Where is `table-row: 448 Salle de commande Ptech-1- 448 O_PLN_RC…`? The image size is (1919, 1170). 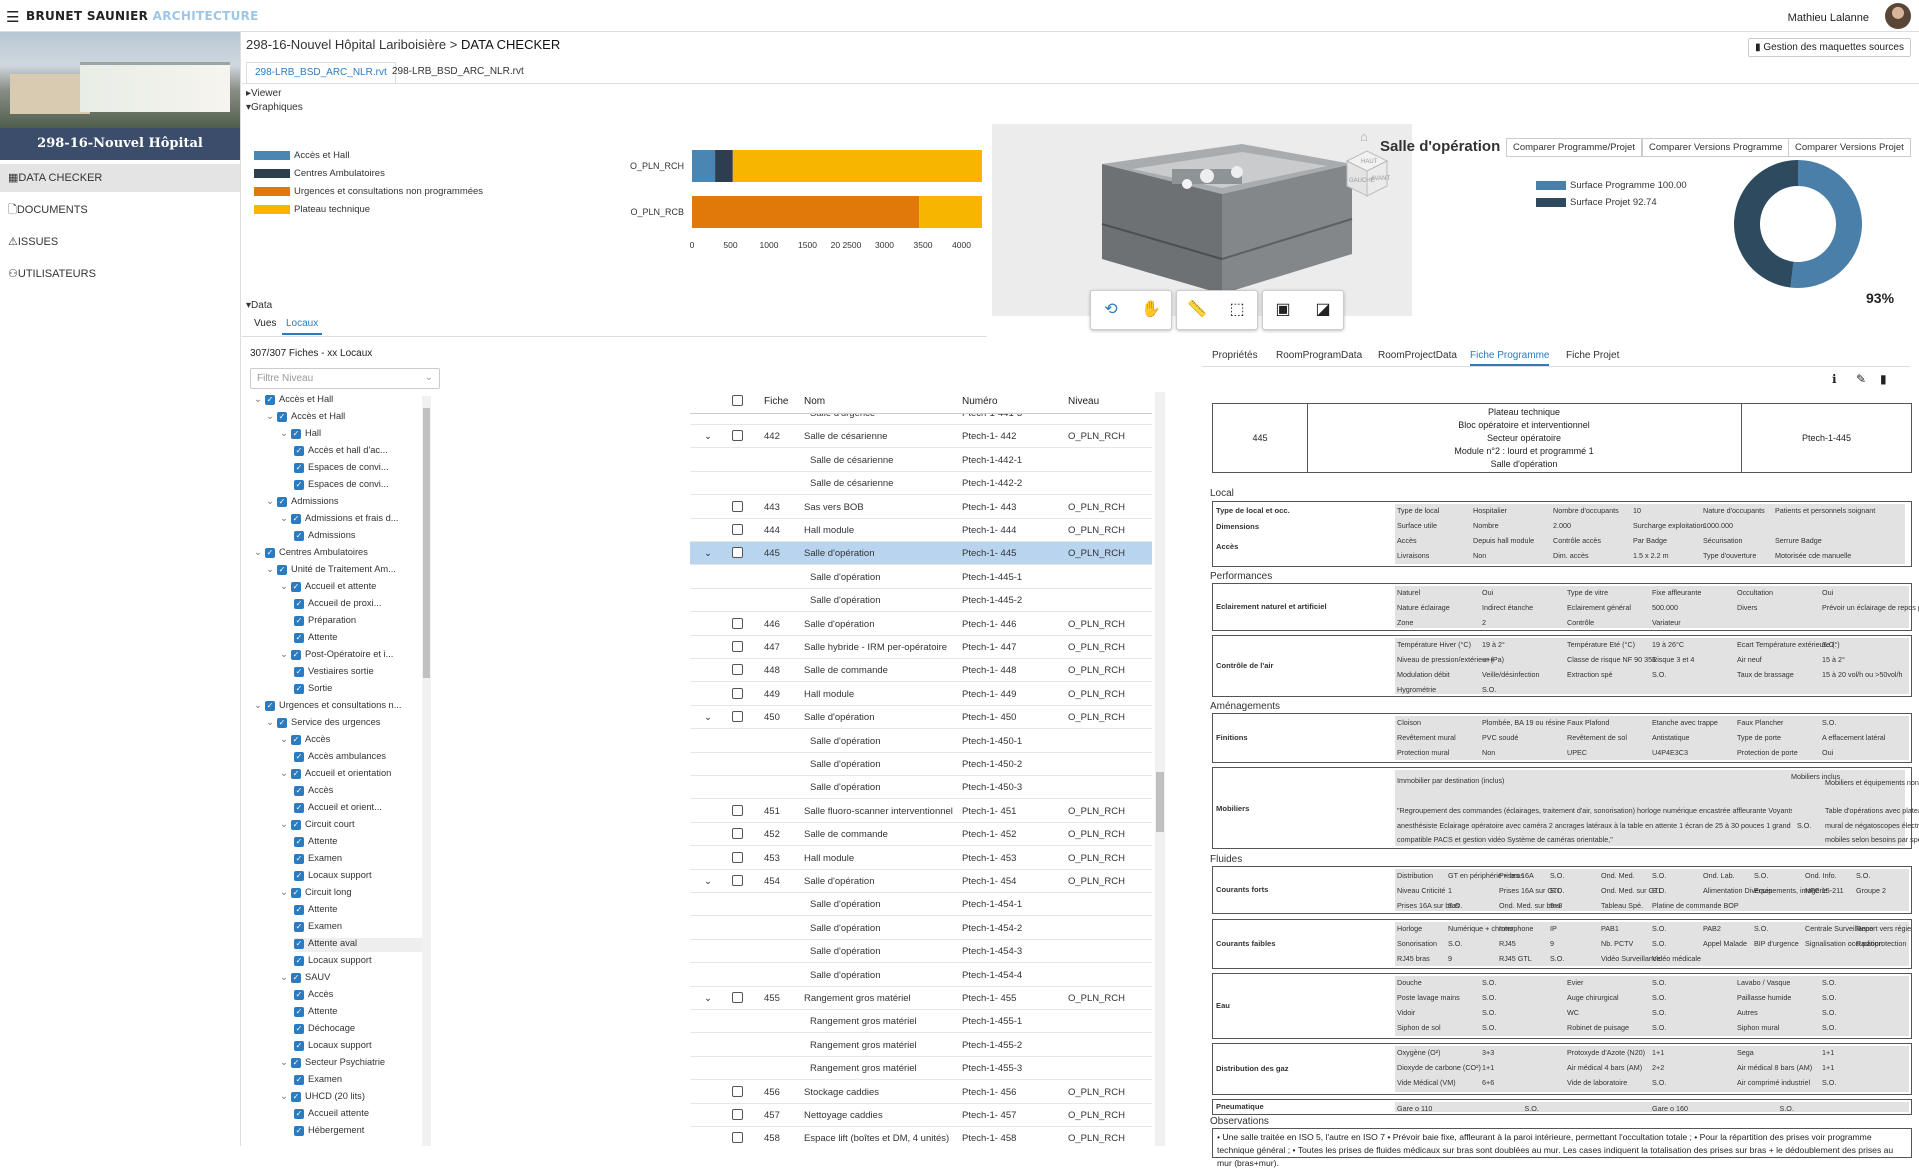
table-row: 448 Salle de commande Ptech-1- 448 O_PLN_RC… is located at coordinates (921, 671).